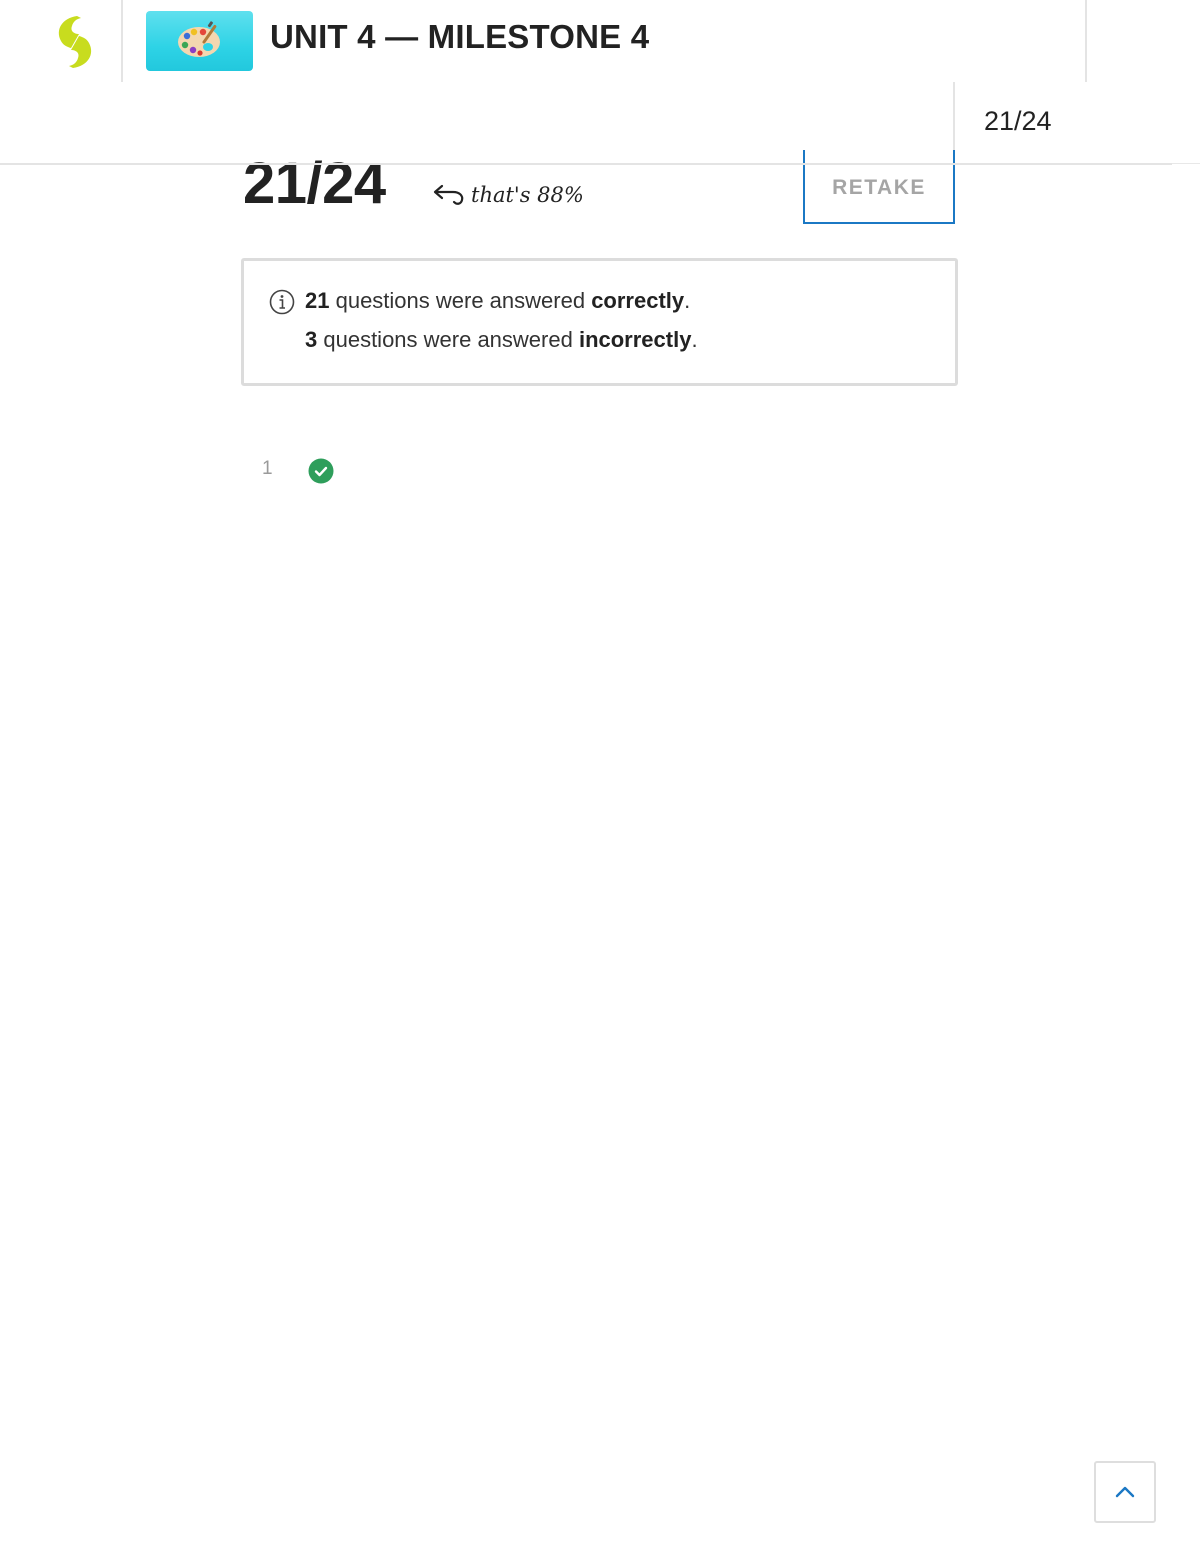 The height and width of the screenshot is (1553, 1200). I want to click on correct-text: questions were answered, so click(460, 300).